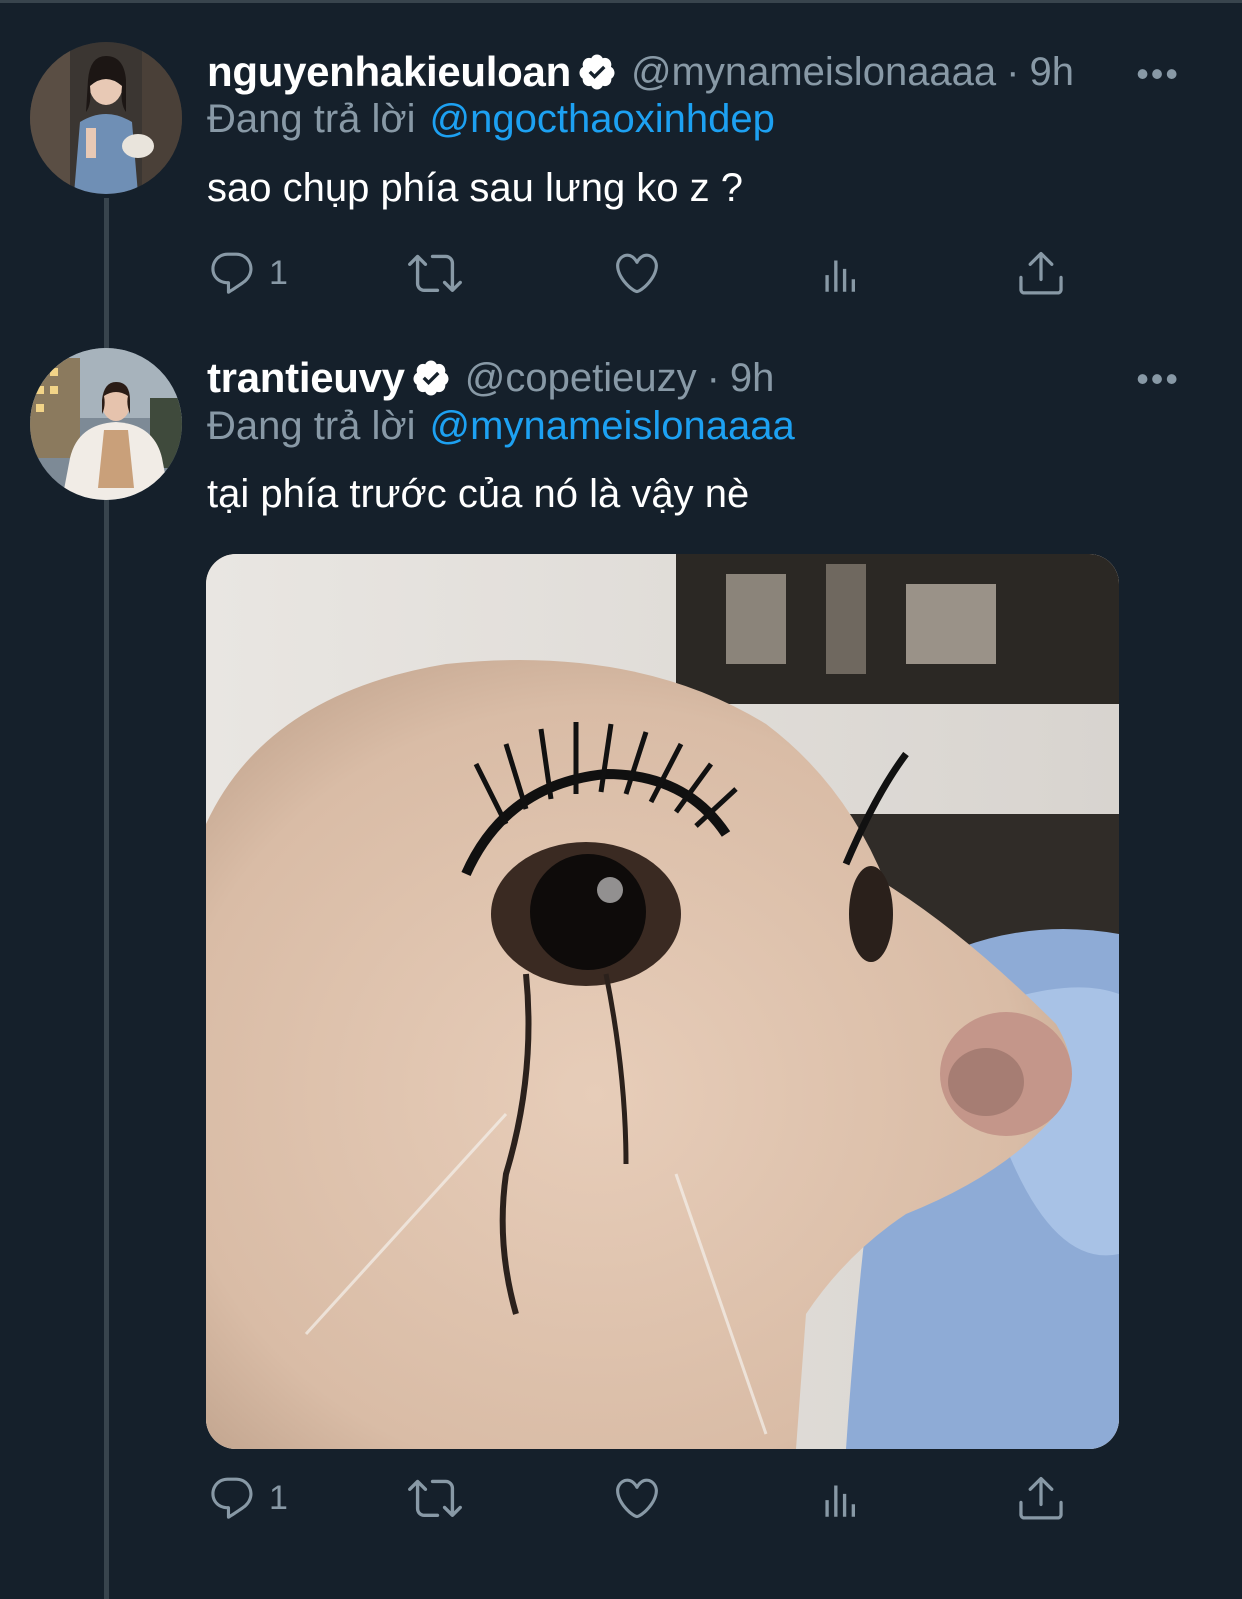 This screenshot has width=1242, height=1599. Describe the element at coordinates (602, 119) in the screenshot. I see `mention-link: @ngocthaoxinhdep` at that location.